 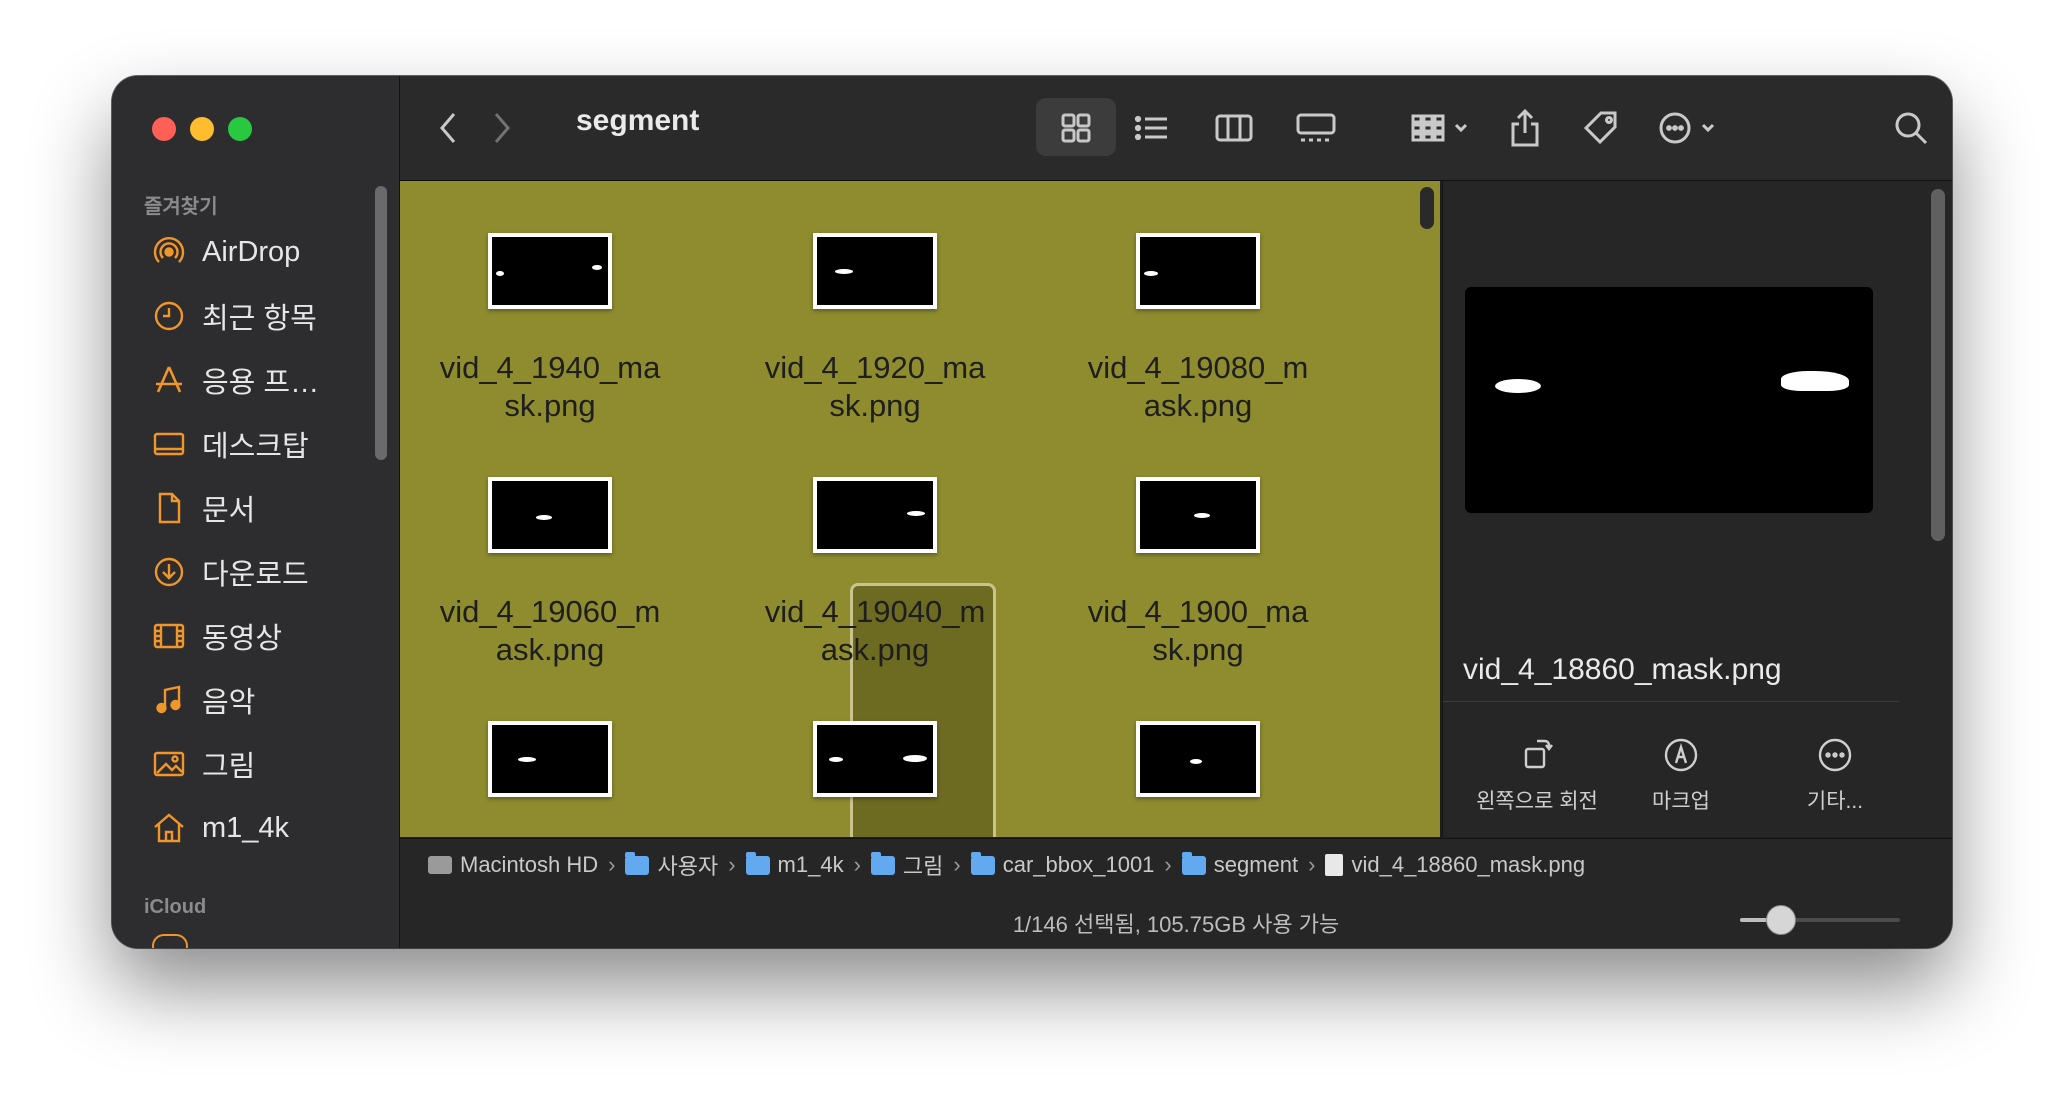 I want to click on column-view-icon, so click(x=1234, y=128).